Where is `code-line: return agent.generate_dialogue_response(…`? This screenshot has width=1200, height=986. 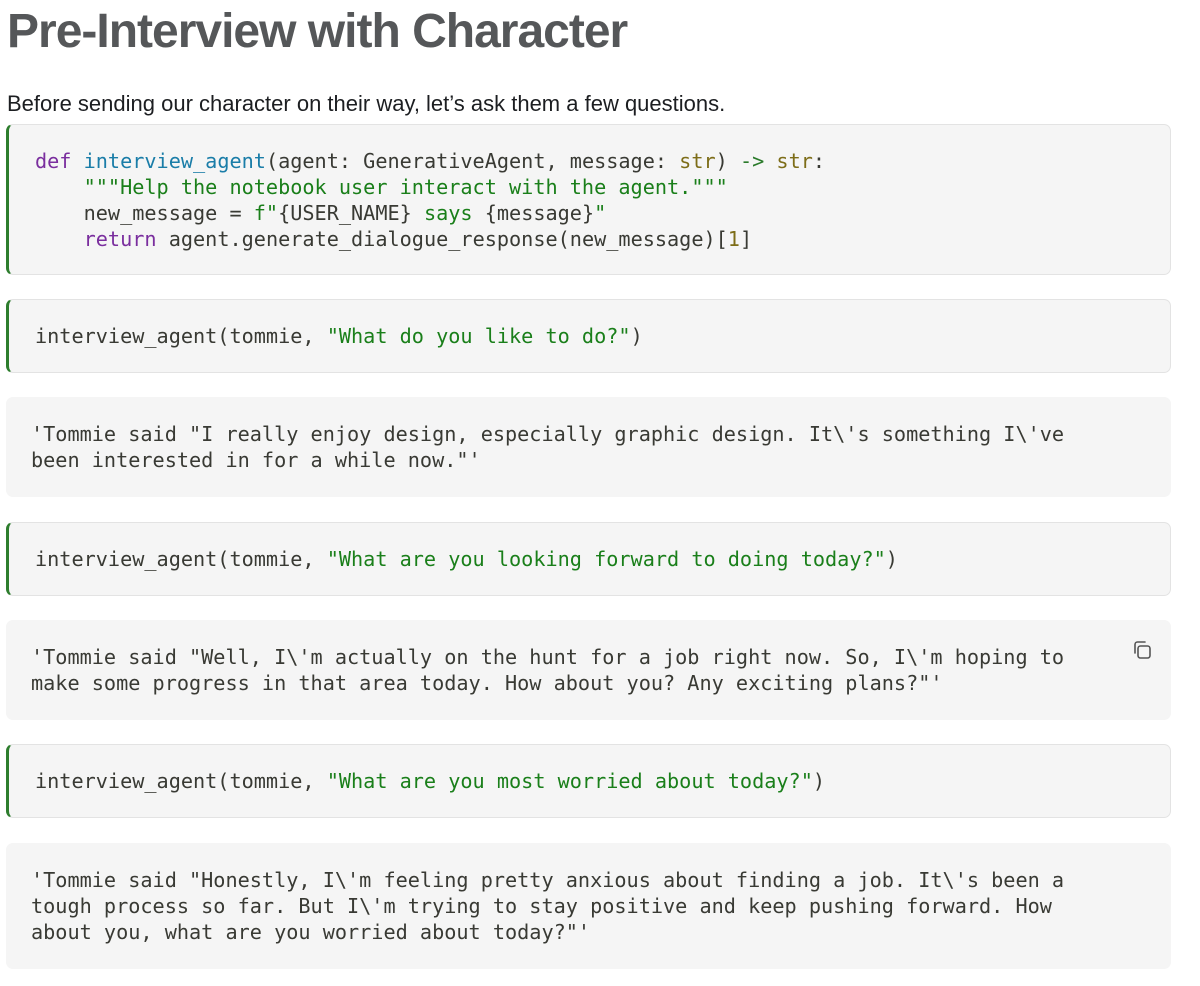 code-line: return agent.generate_dialogue_response(… is located at coordinates (418, 239).